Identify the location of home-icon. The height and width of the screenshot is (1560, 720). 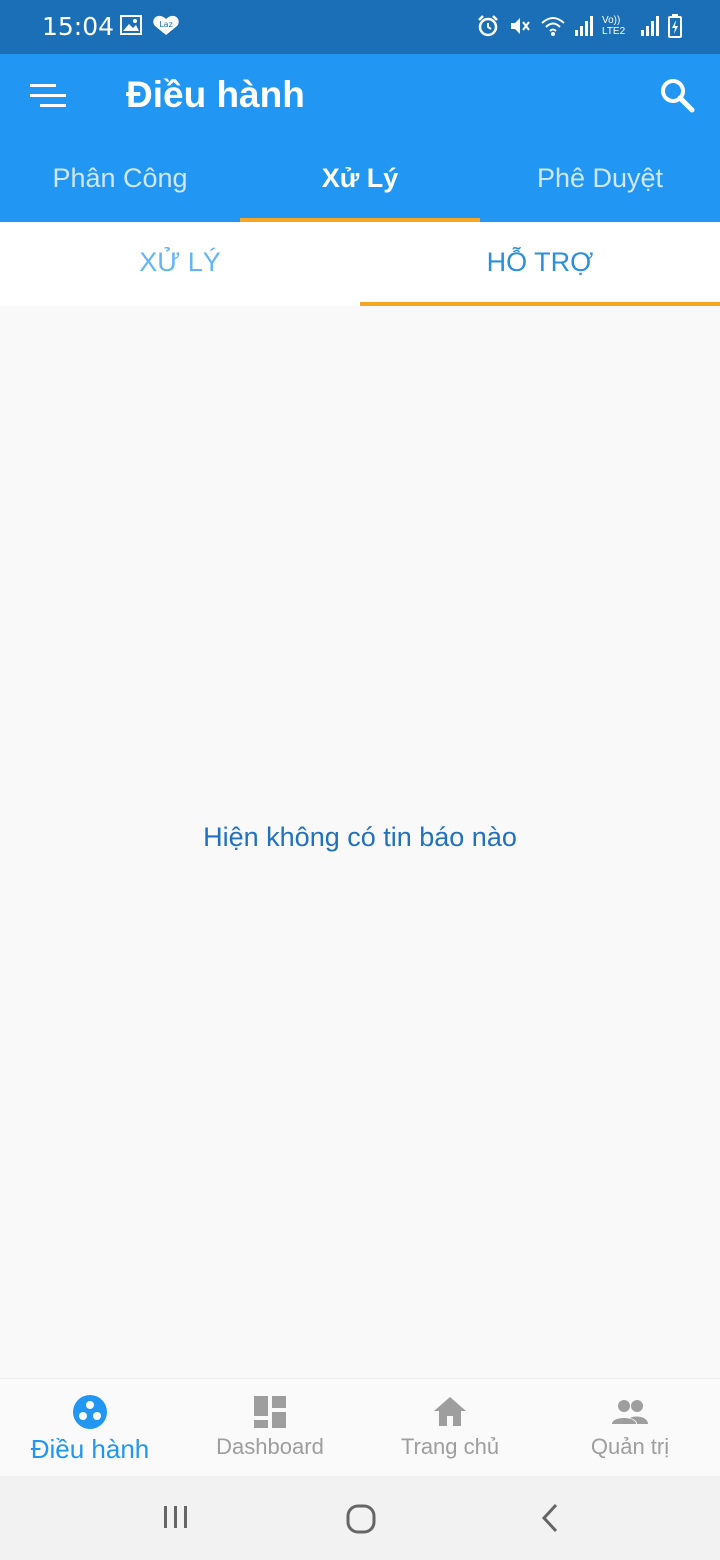
(450, 1411).